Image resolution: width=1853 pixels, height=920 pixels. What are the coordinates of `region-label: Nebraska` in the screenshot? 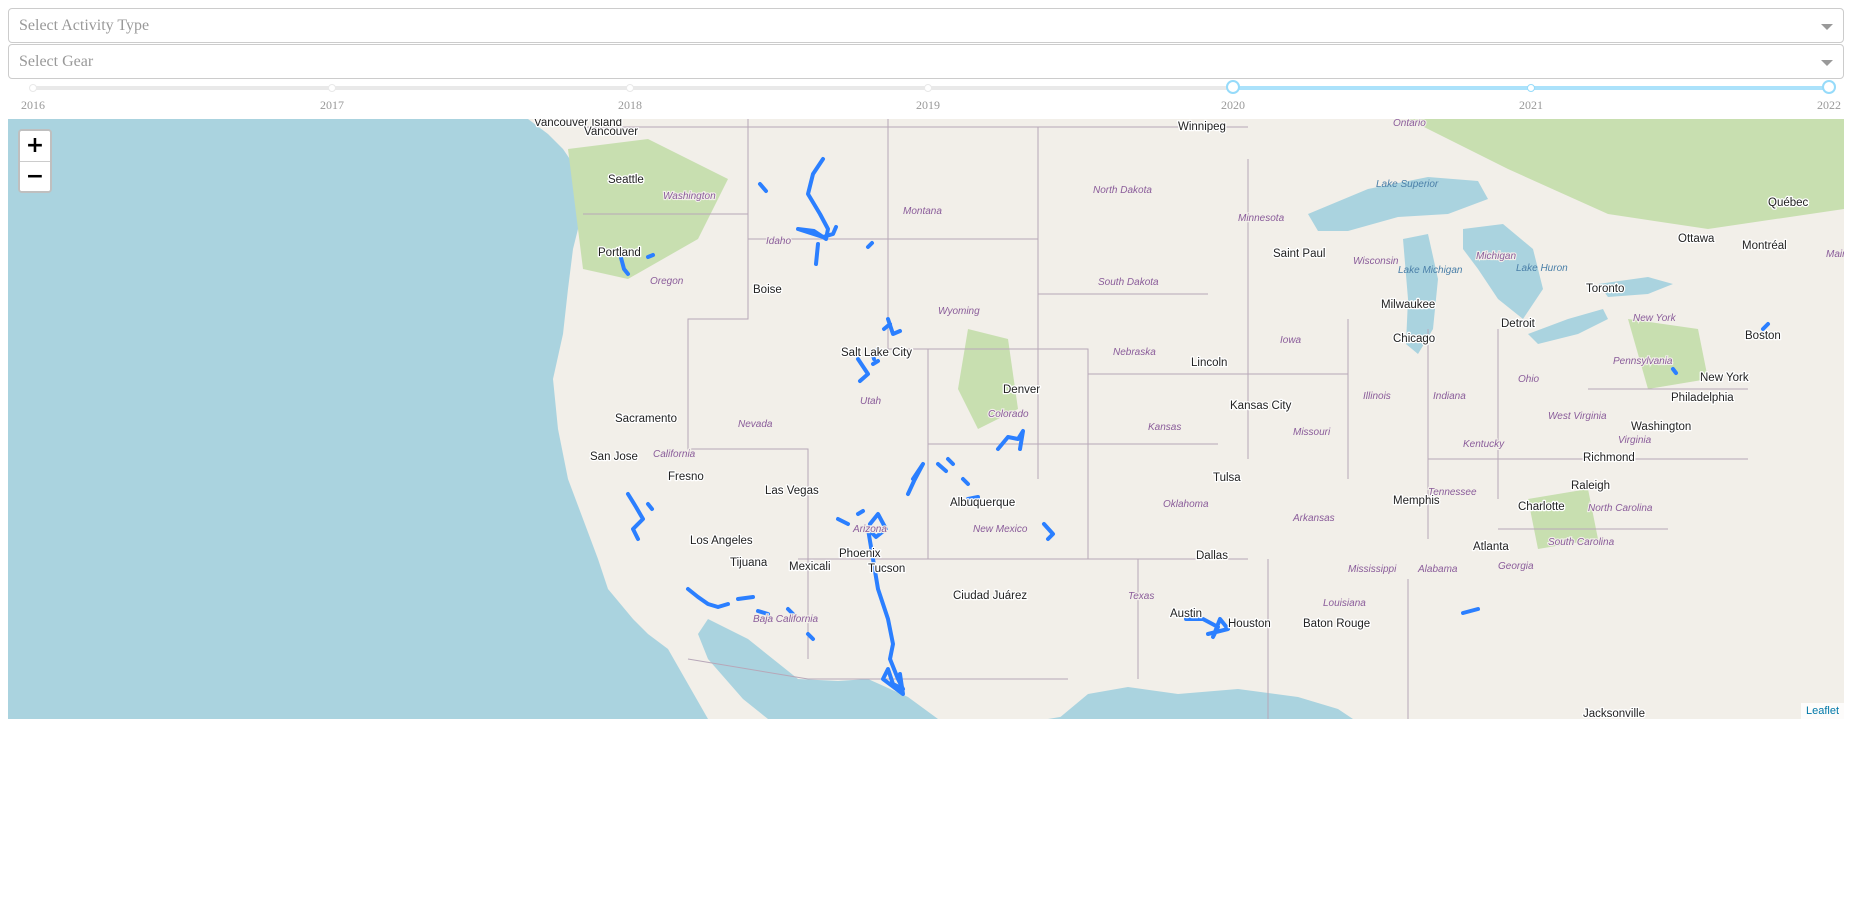 It's located at (1134, 352).